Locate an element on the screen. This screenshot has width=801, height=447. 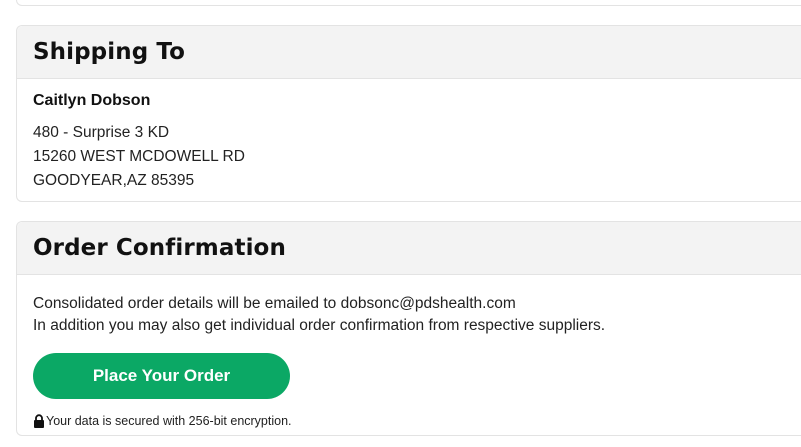
shipping-title: Shipping To is located at coordinates (109, 52).